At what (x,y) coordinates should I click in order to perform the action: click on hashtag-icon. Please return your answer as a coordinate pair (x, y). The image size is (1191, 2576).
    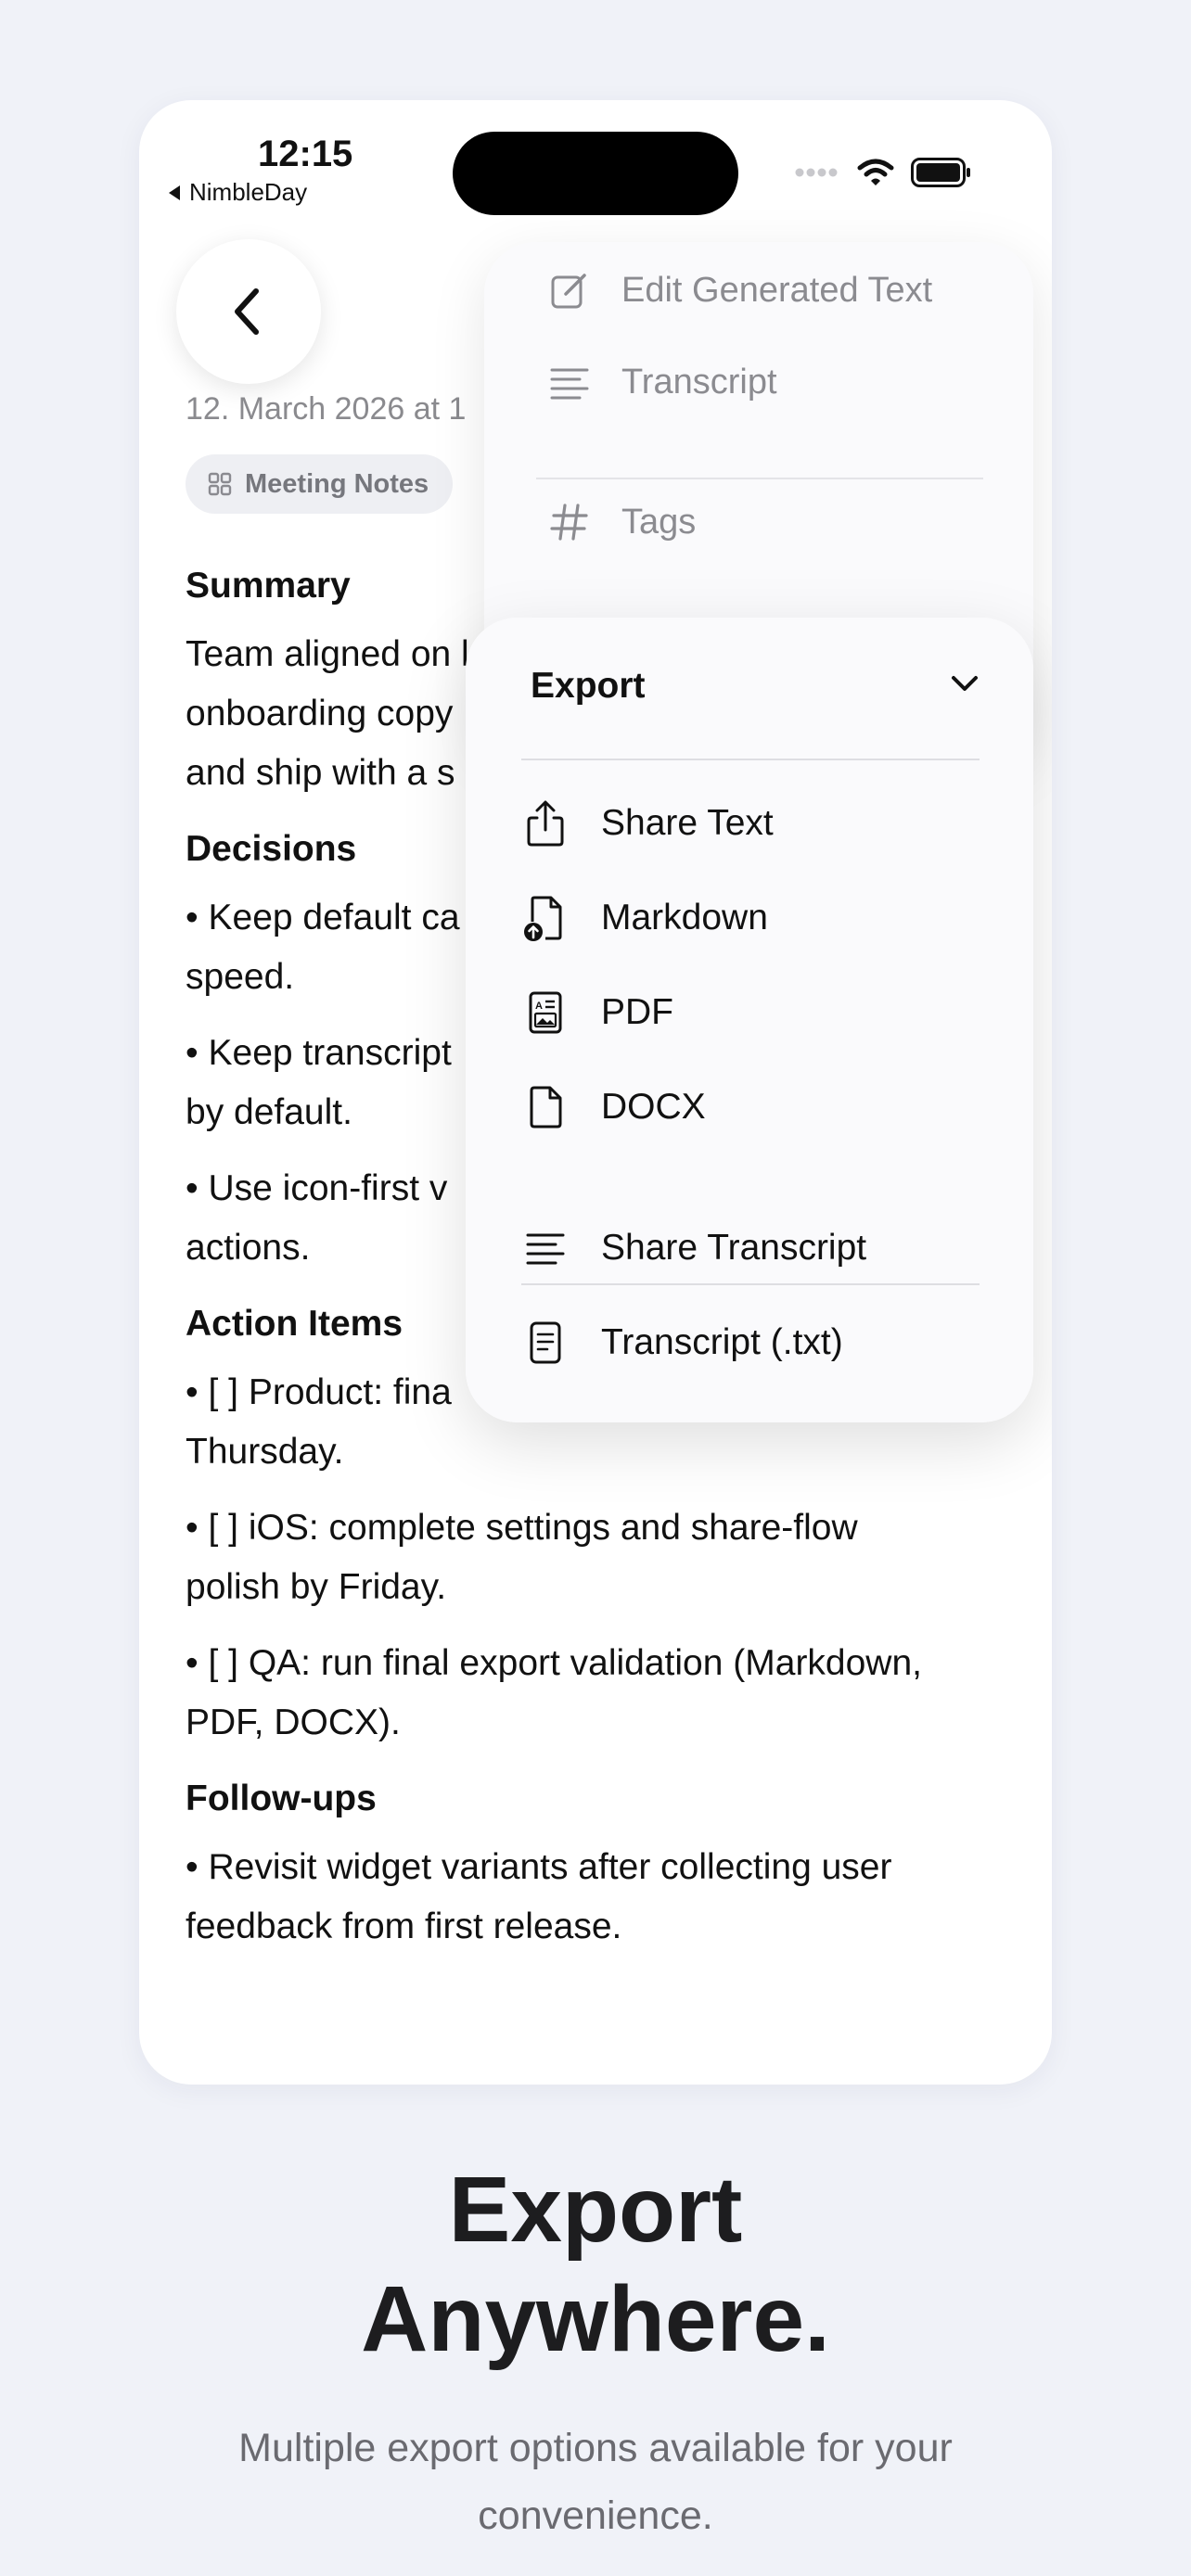
    Looking at the image, I should click on (569, 522).